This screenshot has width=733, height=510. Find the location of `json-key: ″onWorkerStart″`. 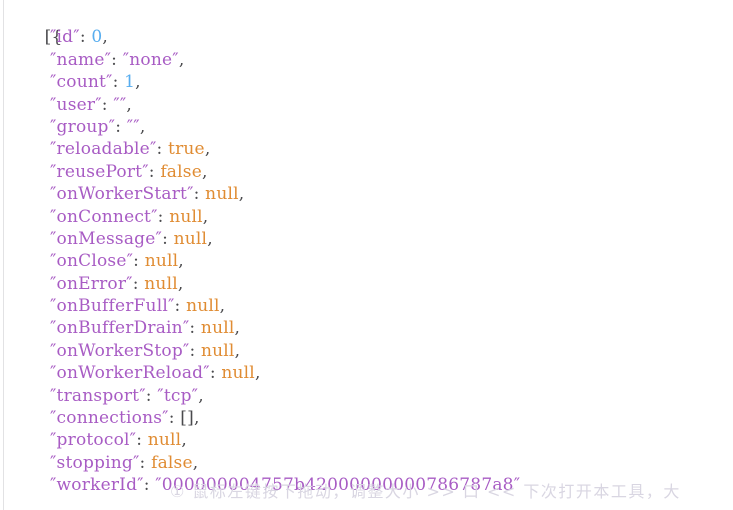

json-key: ″onWorkerStart″ is located at coordinates (122, 194).